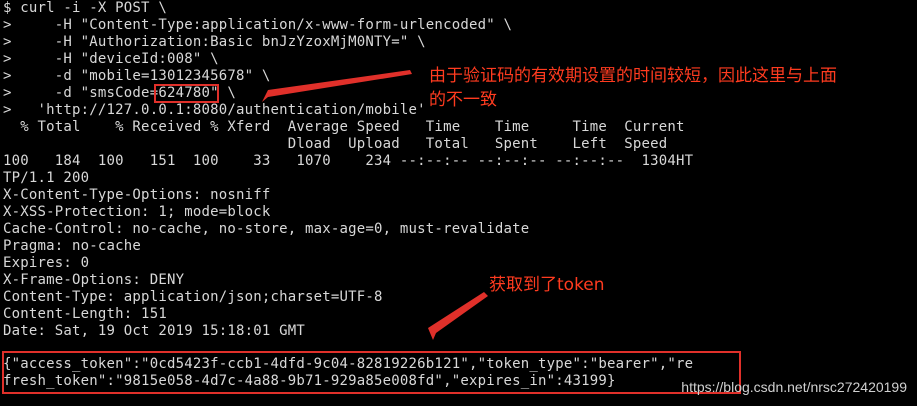 The image size is (917, 406). Describe the element at coordinates (547, 285) in the screenshot. I see `token-note: 获取到了token` at that location.